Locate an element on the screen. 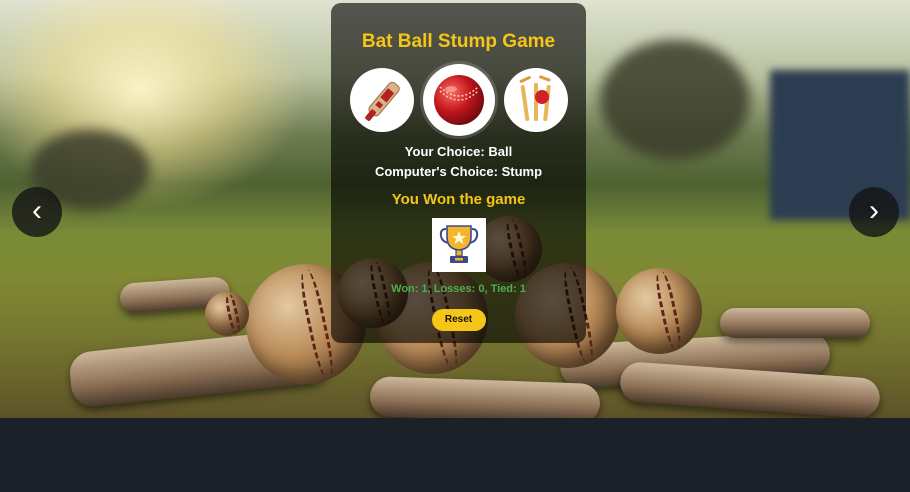  carousel-next-button: › is located at coordinates (874, 212).